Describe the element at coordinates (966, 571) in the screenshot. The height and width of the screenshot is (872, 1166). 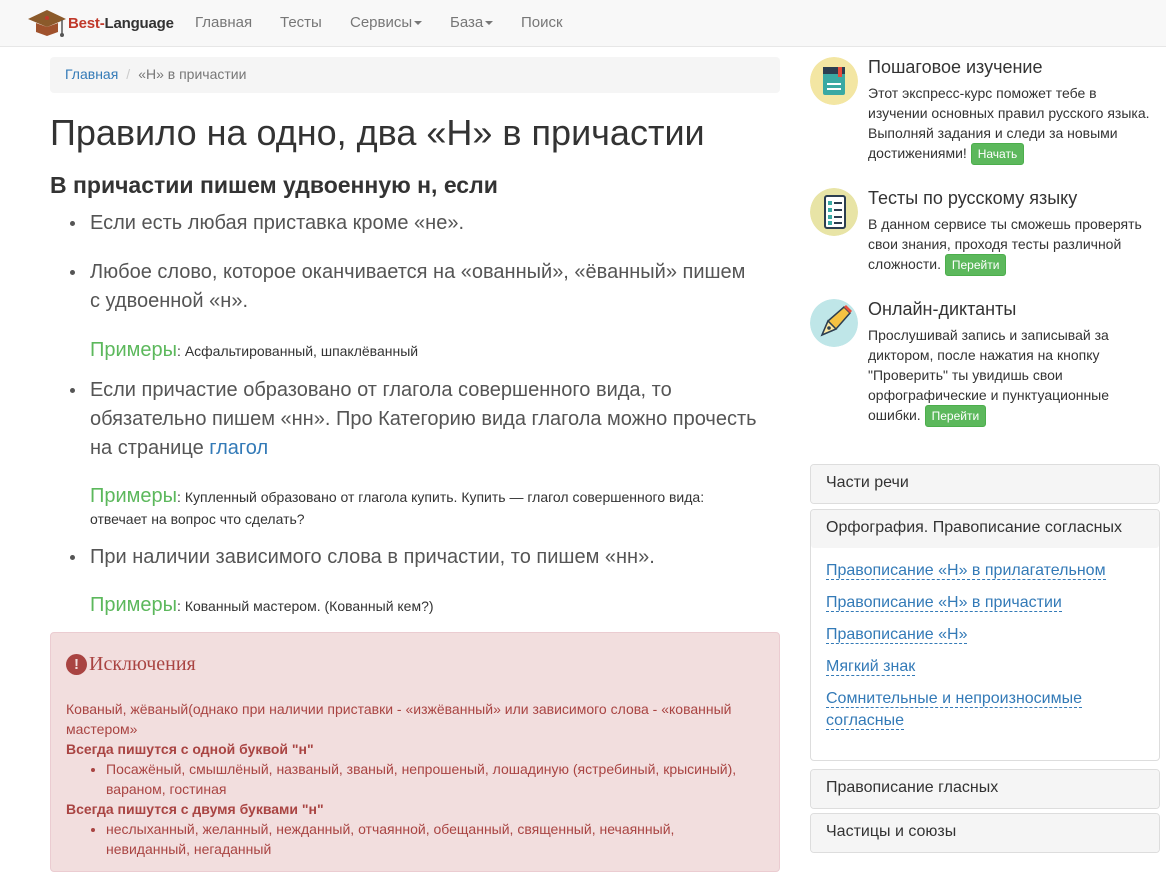
I see `adjective-n-link: Правописание «Н» в прилагательном` at that location.